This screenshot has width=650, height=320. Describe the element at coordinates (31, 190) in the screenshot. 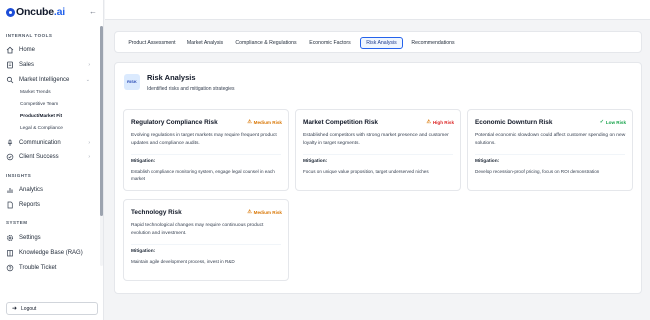

I see `sidebar-item-label: Analytics` at that location.